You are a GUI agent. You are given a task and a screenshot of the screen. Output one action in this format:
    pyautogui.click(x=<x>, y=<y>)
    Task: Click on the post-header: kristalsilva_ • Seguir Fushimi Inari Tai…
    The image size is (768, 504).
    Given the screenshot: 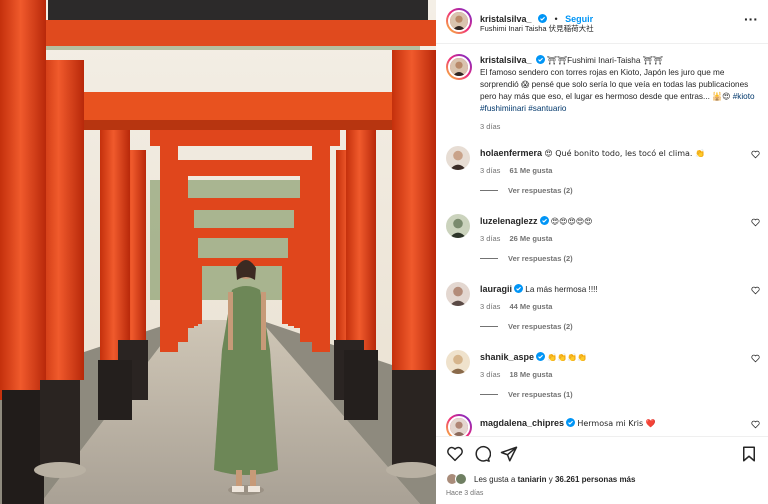 What is the action you would take?
    pyautogui.click(x=602, y=22)
    